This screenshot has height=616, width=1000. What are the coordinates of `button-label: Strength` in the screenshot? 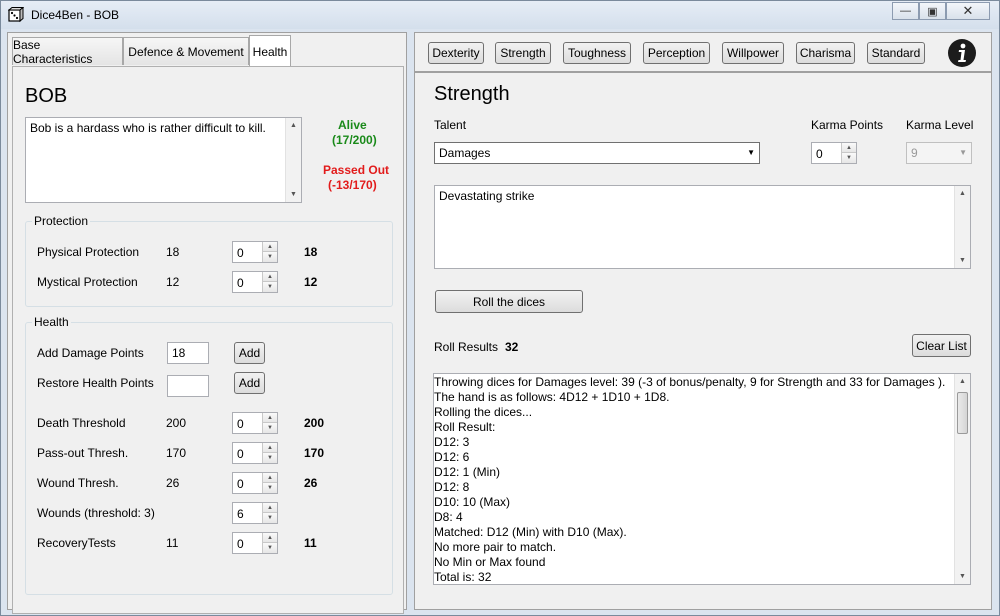 It's located at (523, 53).